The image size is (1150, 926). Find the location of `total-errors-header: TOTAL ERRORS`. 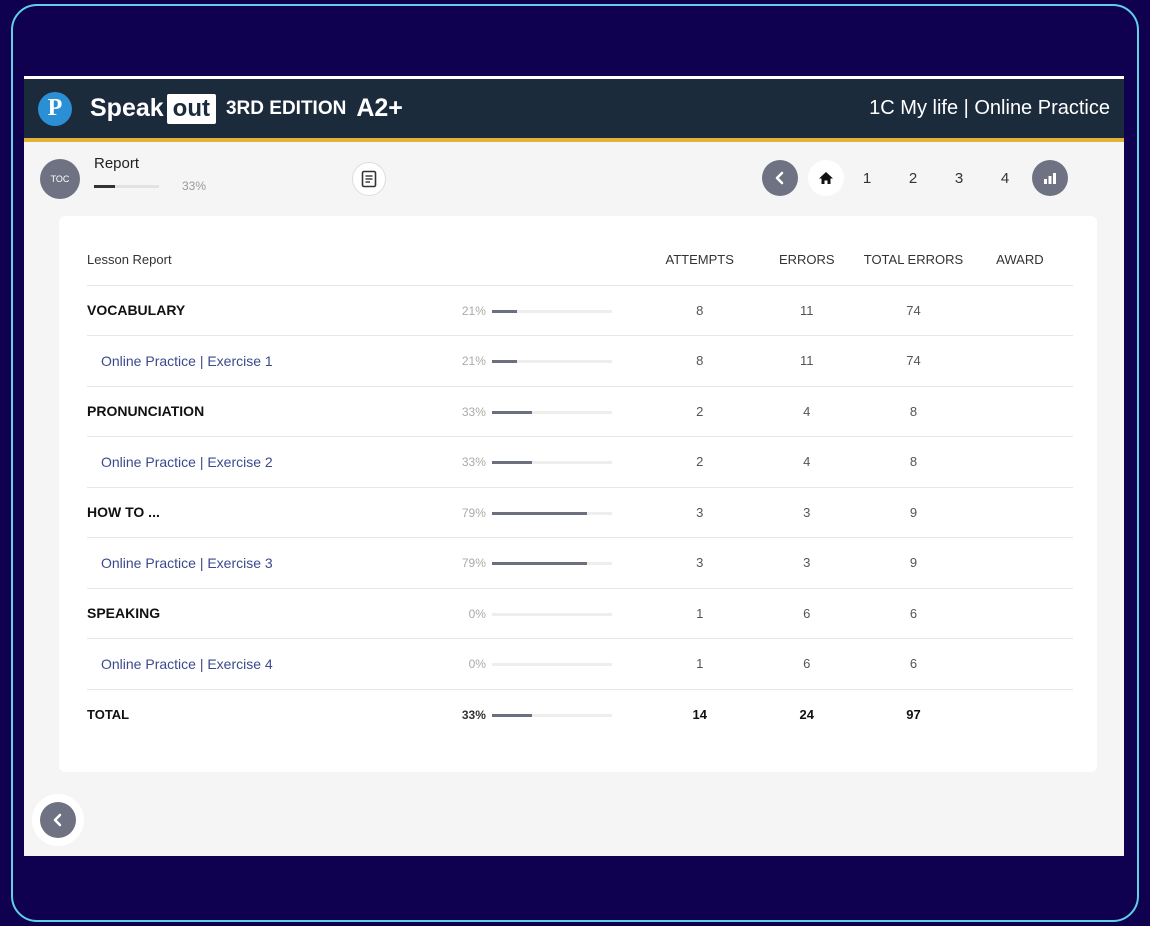

total-errors-header: TOTAL ERRORS is located at coordinates (913, 260).